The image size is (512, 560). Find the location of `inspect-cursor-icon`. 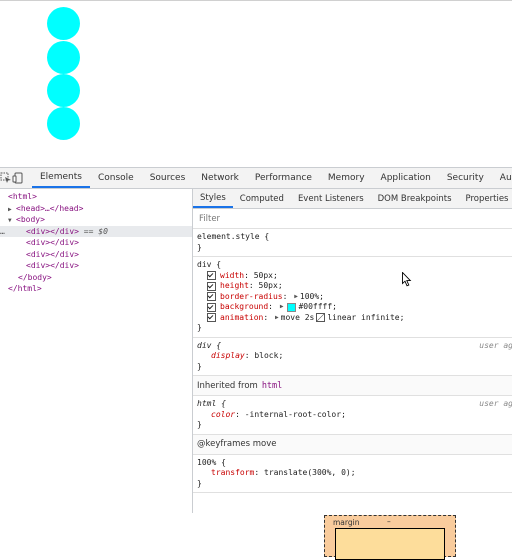

inspect-cursor-icon is located at coordinates (6, 178).